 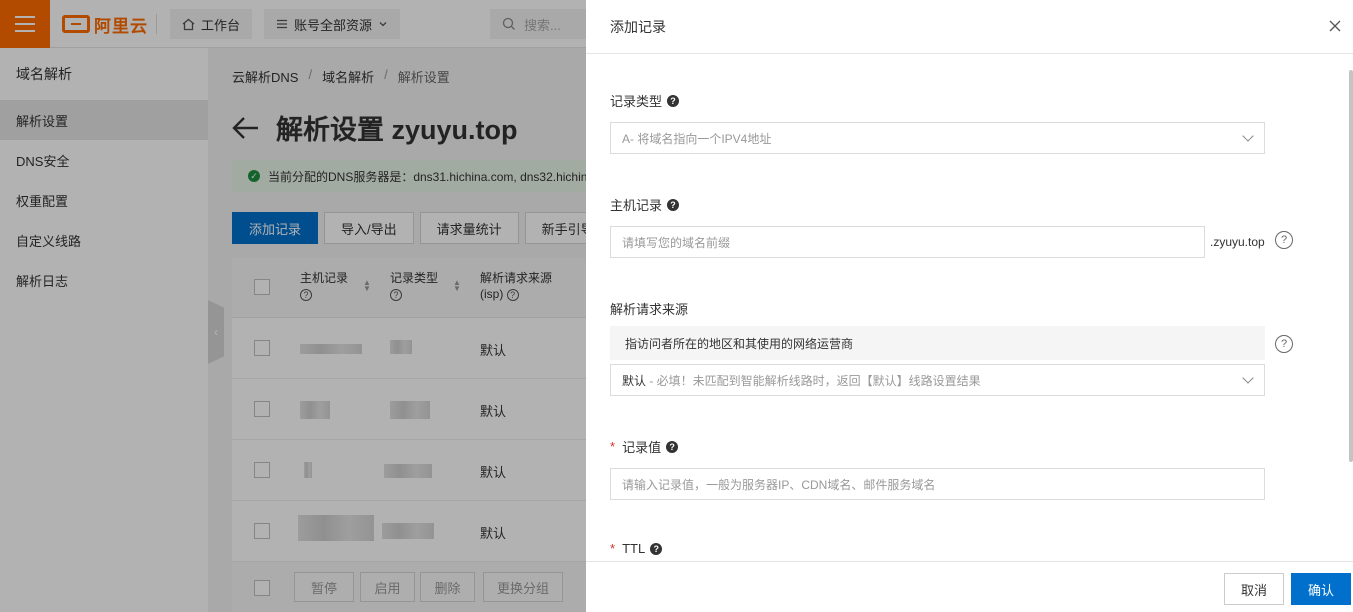 I want to click on record-type-label: 记录类型 ?, so click(x=645, y=100).